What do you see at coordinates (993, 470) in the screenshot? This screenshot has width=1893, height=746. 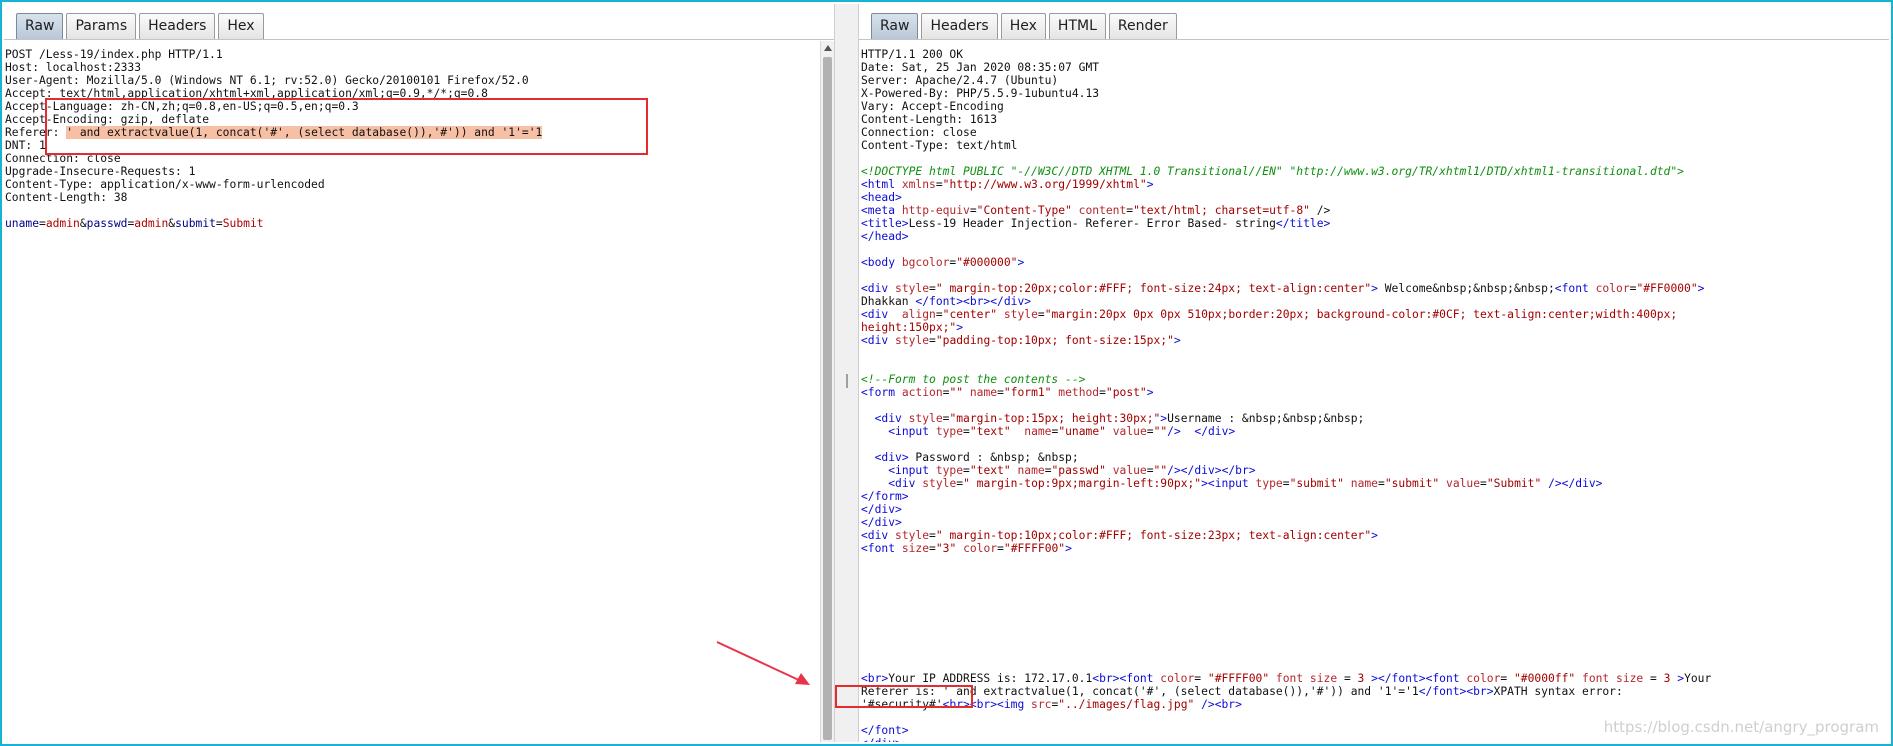 I see `response-token: "text"` at bounding box center [993, 470].